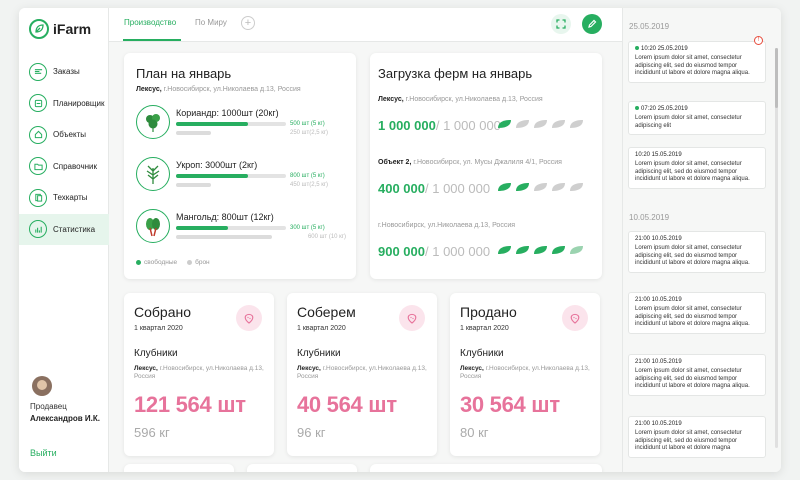 Image resolution: width=800 pixels, height=480 pixels. What do you see at coordinates (211, 22) in the screenshot?
I see `tab-worldwide: По Миру` at bounding box center [211, 22].